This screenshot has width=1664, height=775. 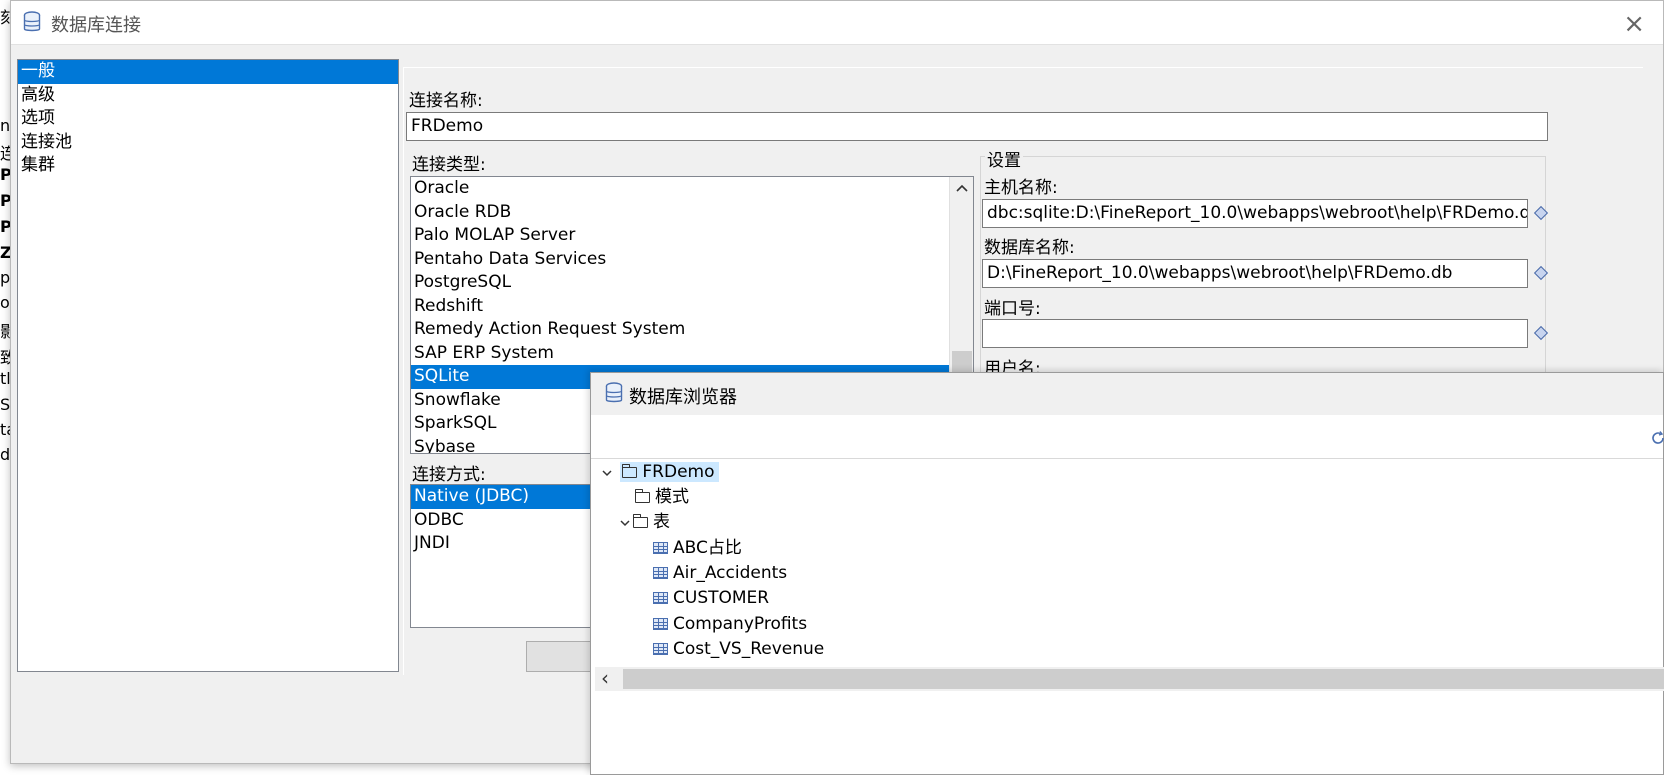 What do you see at coordinates (1634, 24) in the screenshot?
I see `close-icon: ×` at bounding box center [1634, 24].